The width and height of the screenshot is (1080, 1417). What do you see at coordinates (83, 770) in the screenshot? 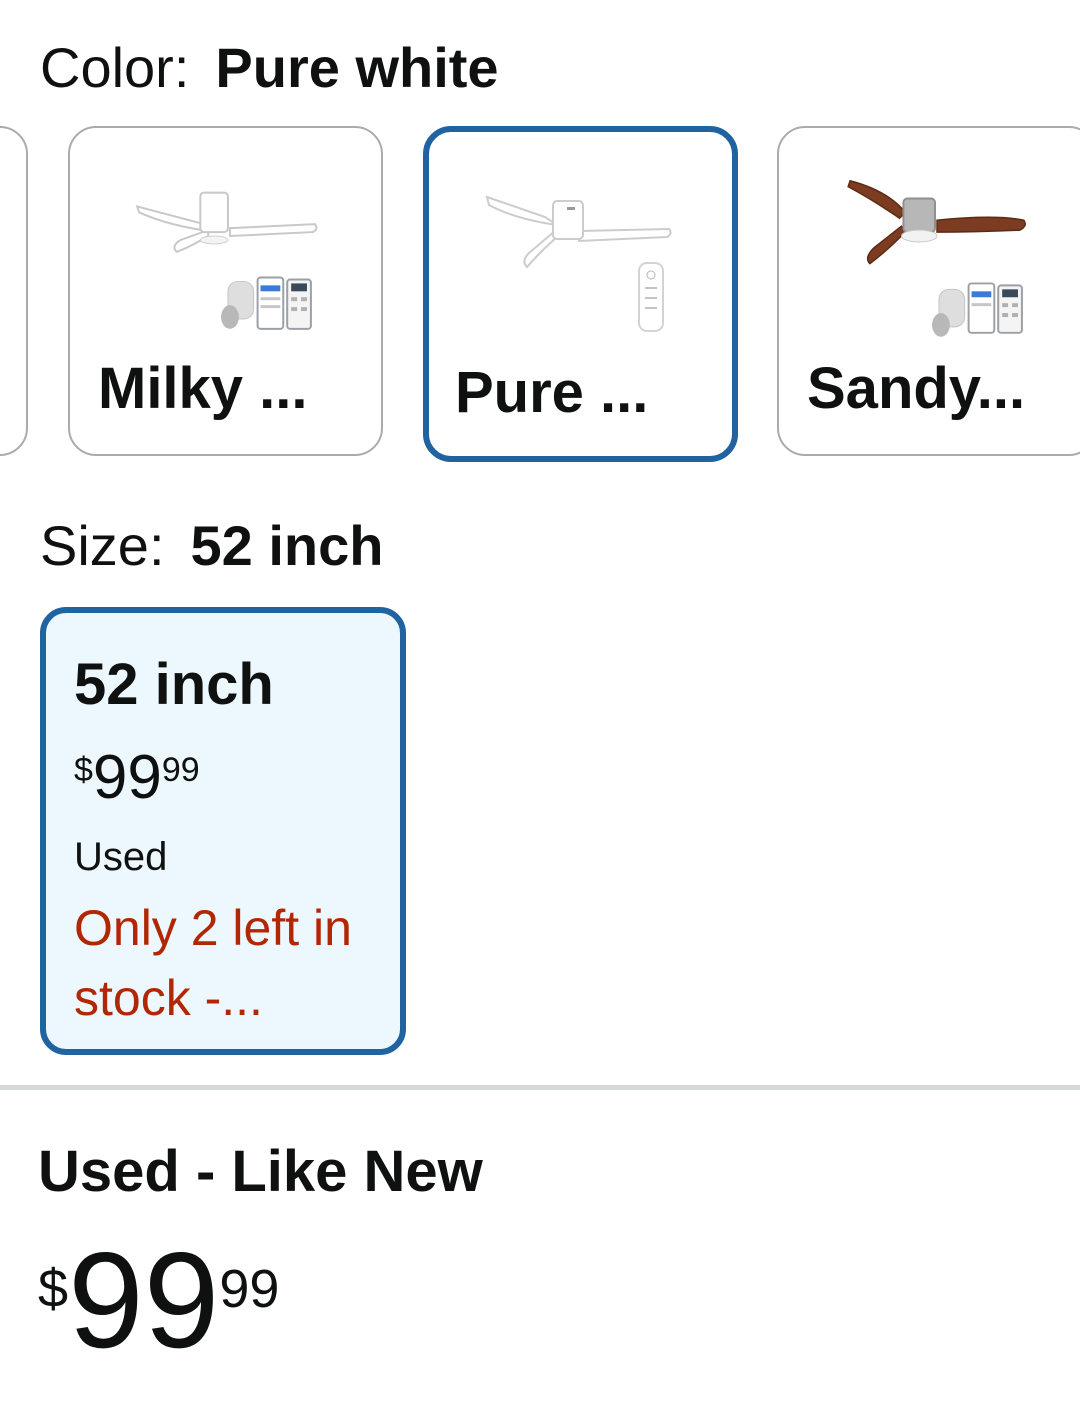
I see `price-currency-symbol: $` at bounding box center [83, 770].